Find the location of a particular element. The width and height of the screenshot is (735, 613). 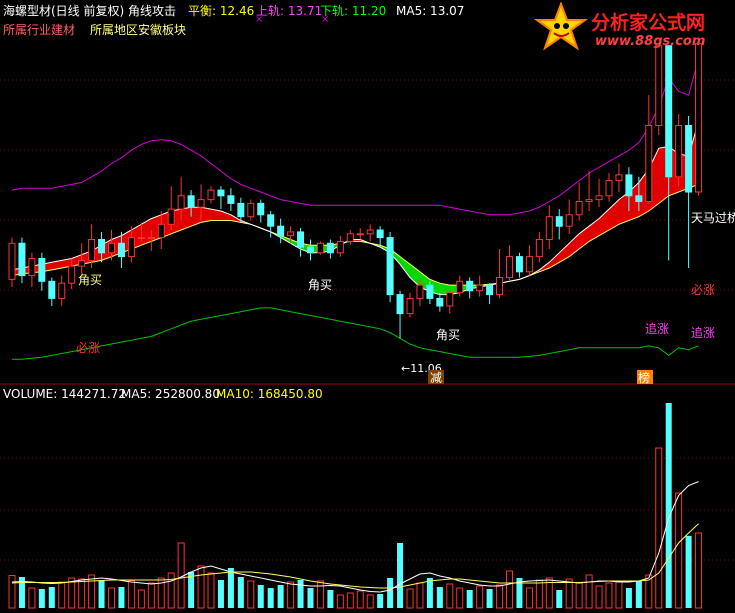

volume-ma10-line is located at coordinates (355, 556).